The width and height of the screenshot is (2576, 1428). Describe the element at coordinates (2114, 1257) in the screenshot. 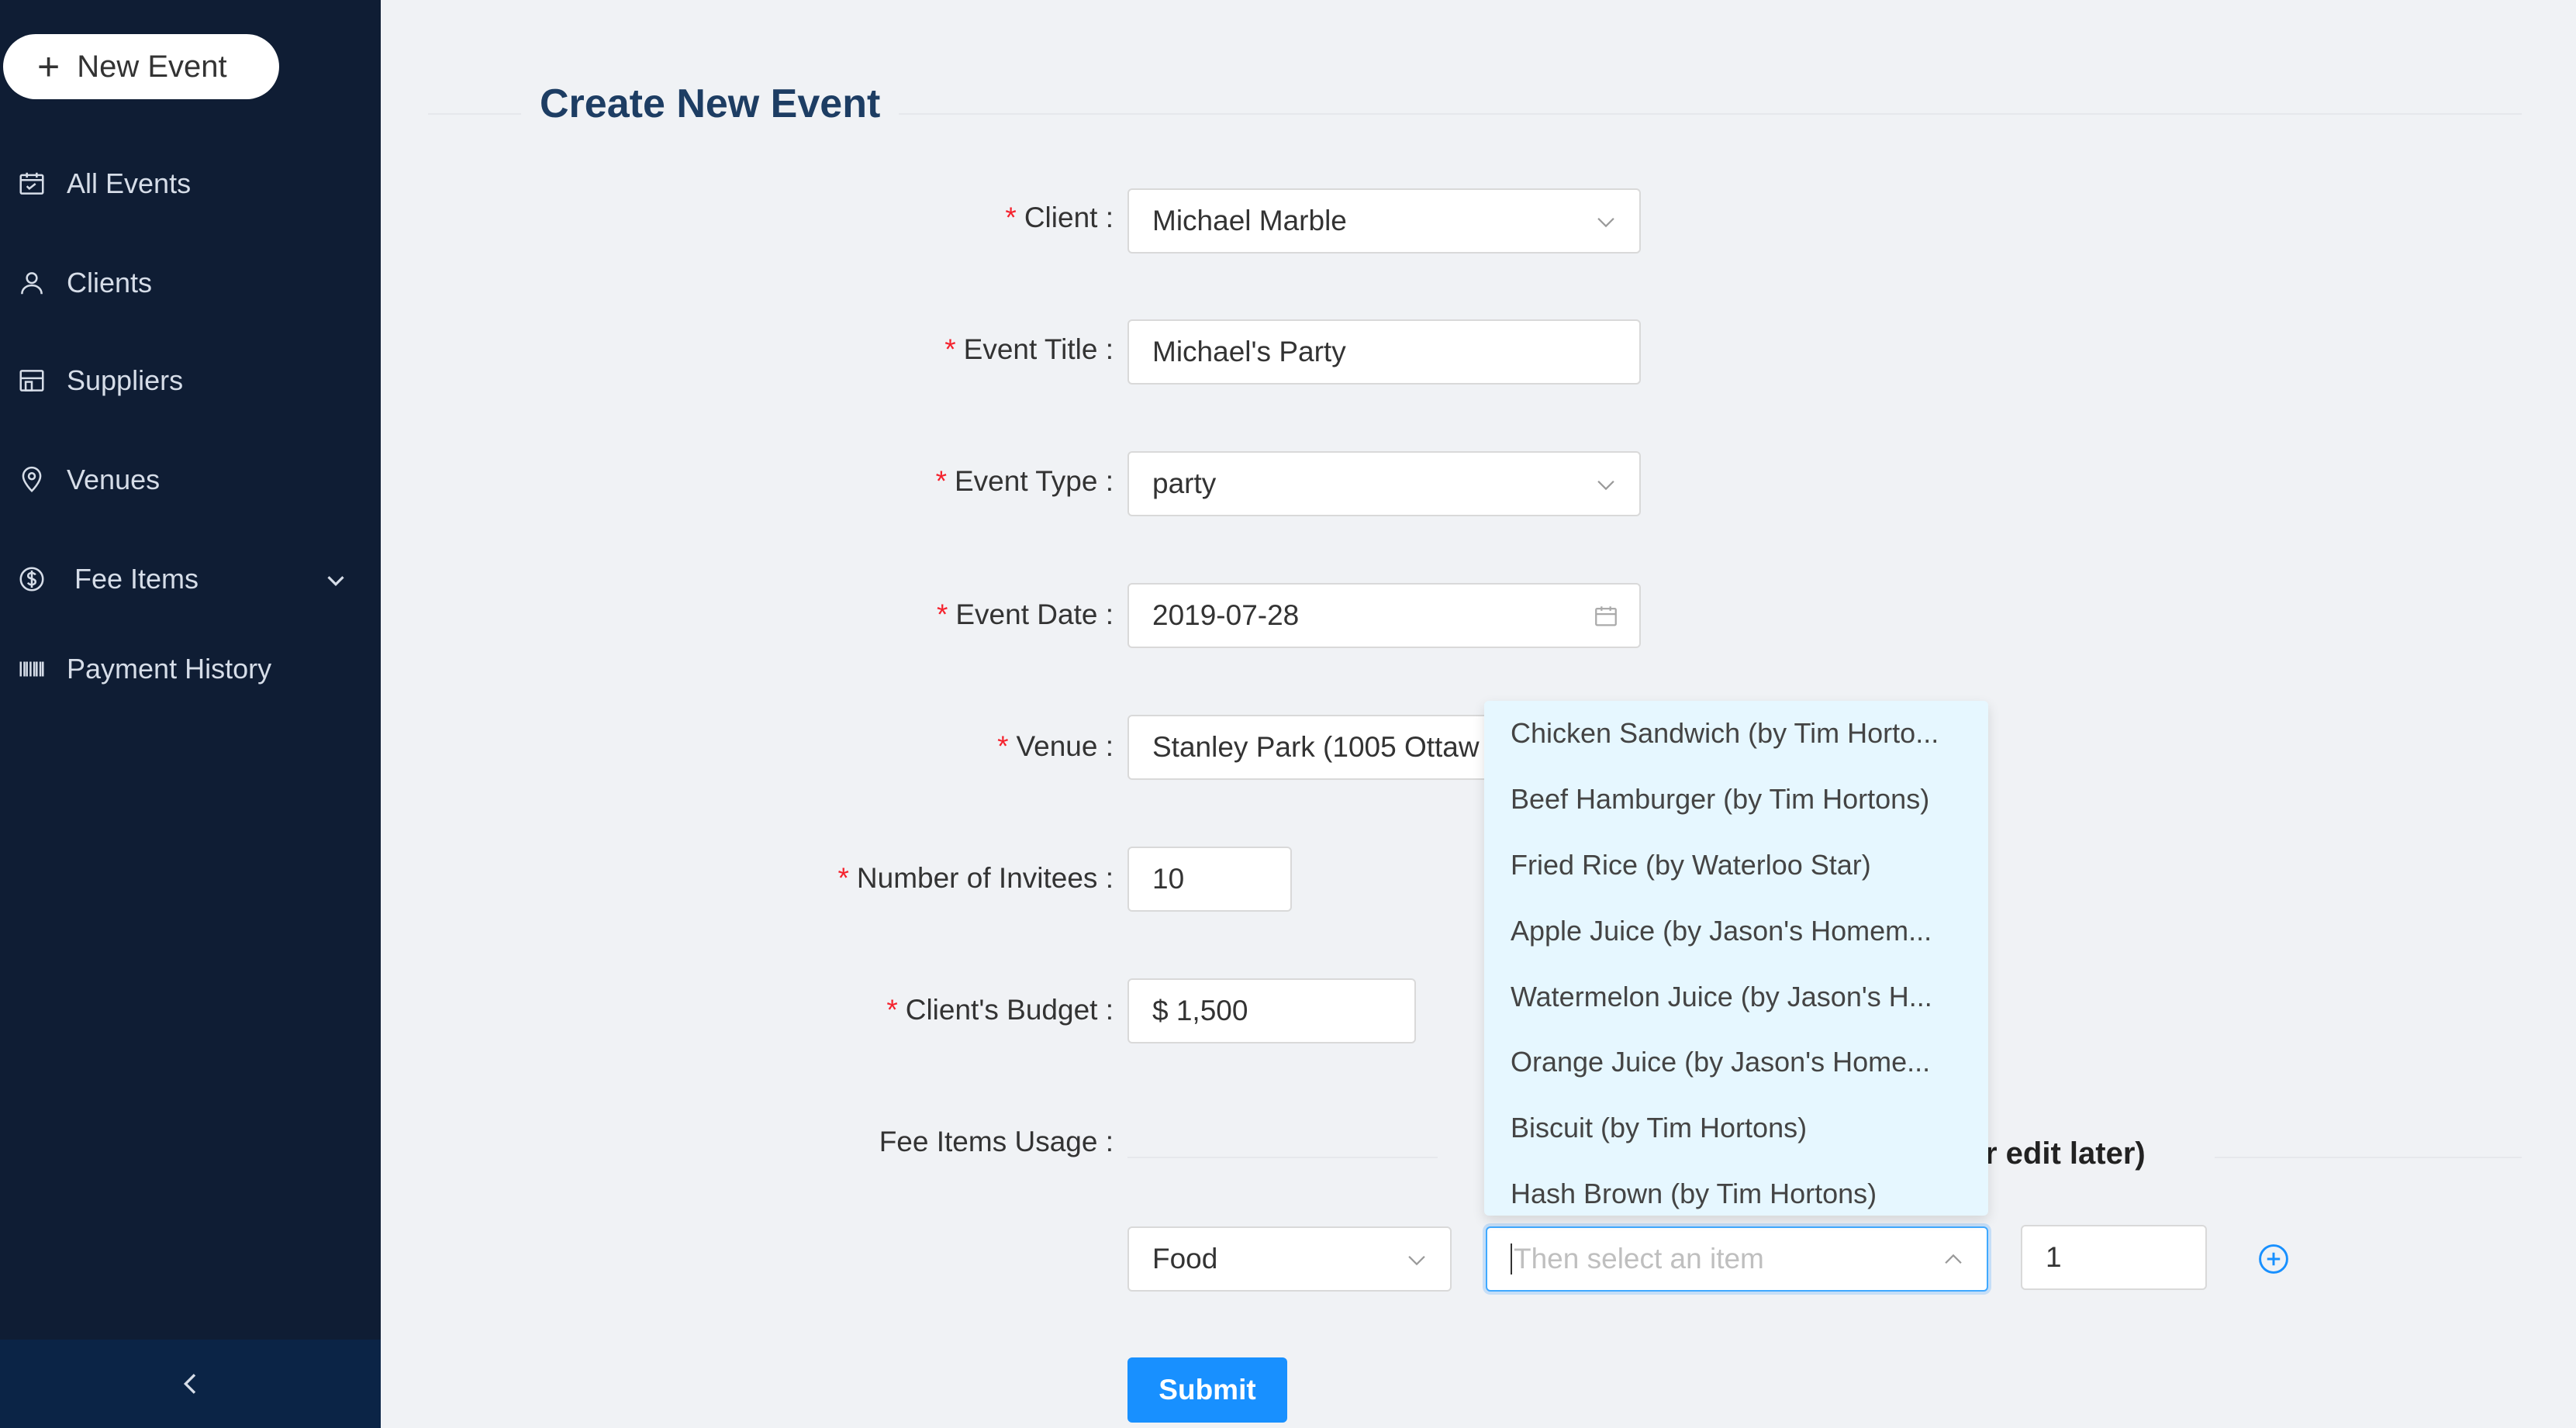

I see `fee-quantity-input: 1` at that location.